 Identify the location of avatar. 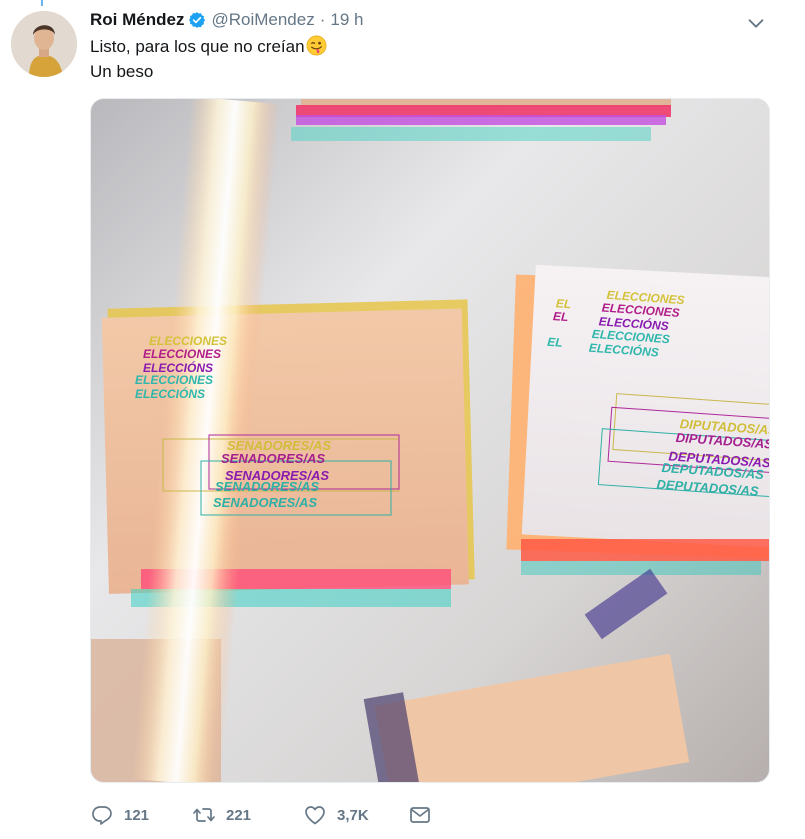
(44, 44).